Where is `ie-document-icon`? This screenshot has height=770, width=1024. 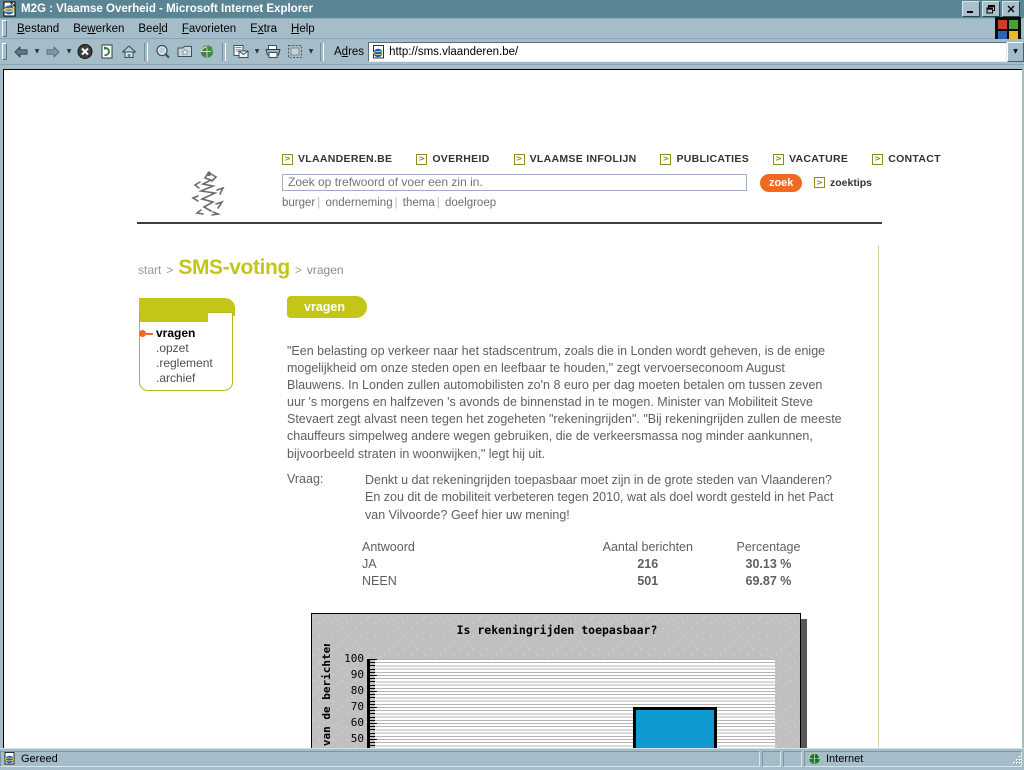 ie-document-icon is located at coordinates (10, 9).